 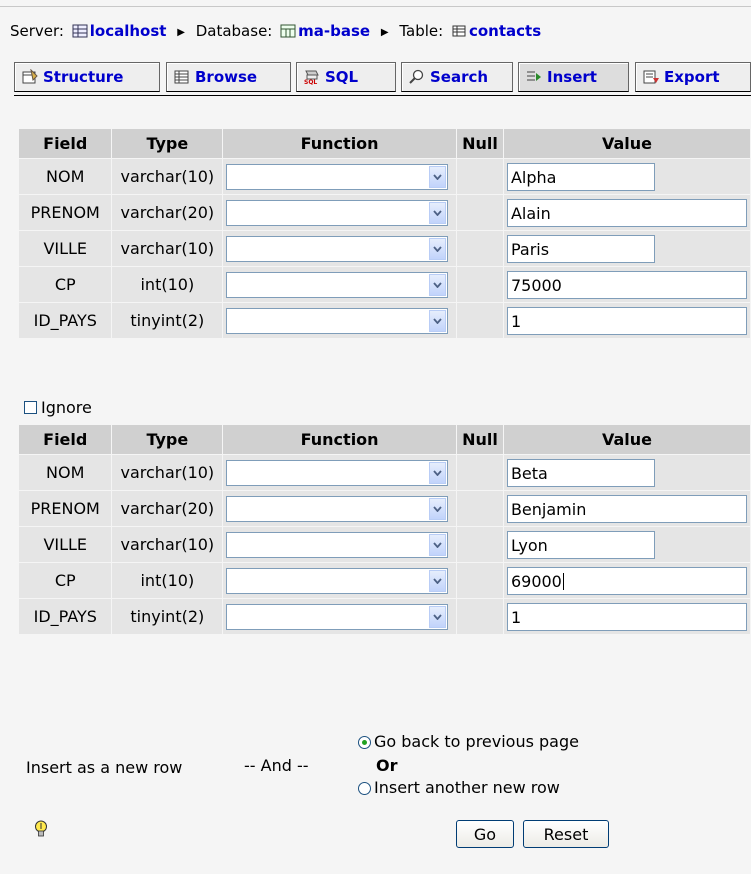 What do you see at coordinates (536, 581) in the screenshot?
I see `value-text: 69000` at bounding box center [536, 581].